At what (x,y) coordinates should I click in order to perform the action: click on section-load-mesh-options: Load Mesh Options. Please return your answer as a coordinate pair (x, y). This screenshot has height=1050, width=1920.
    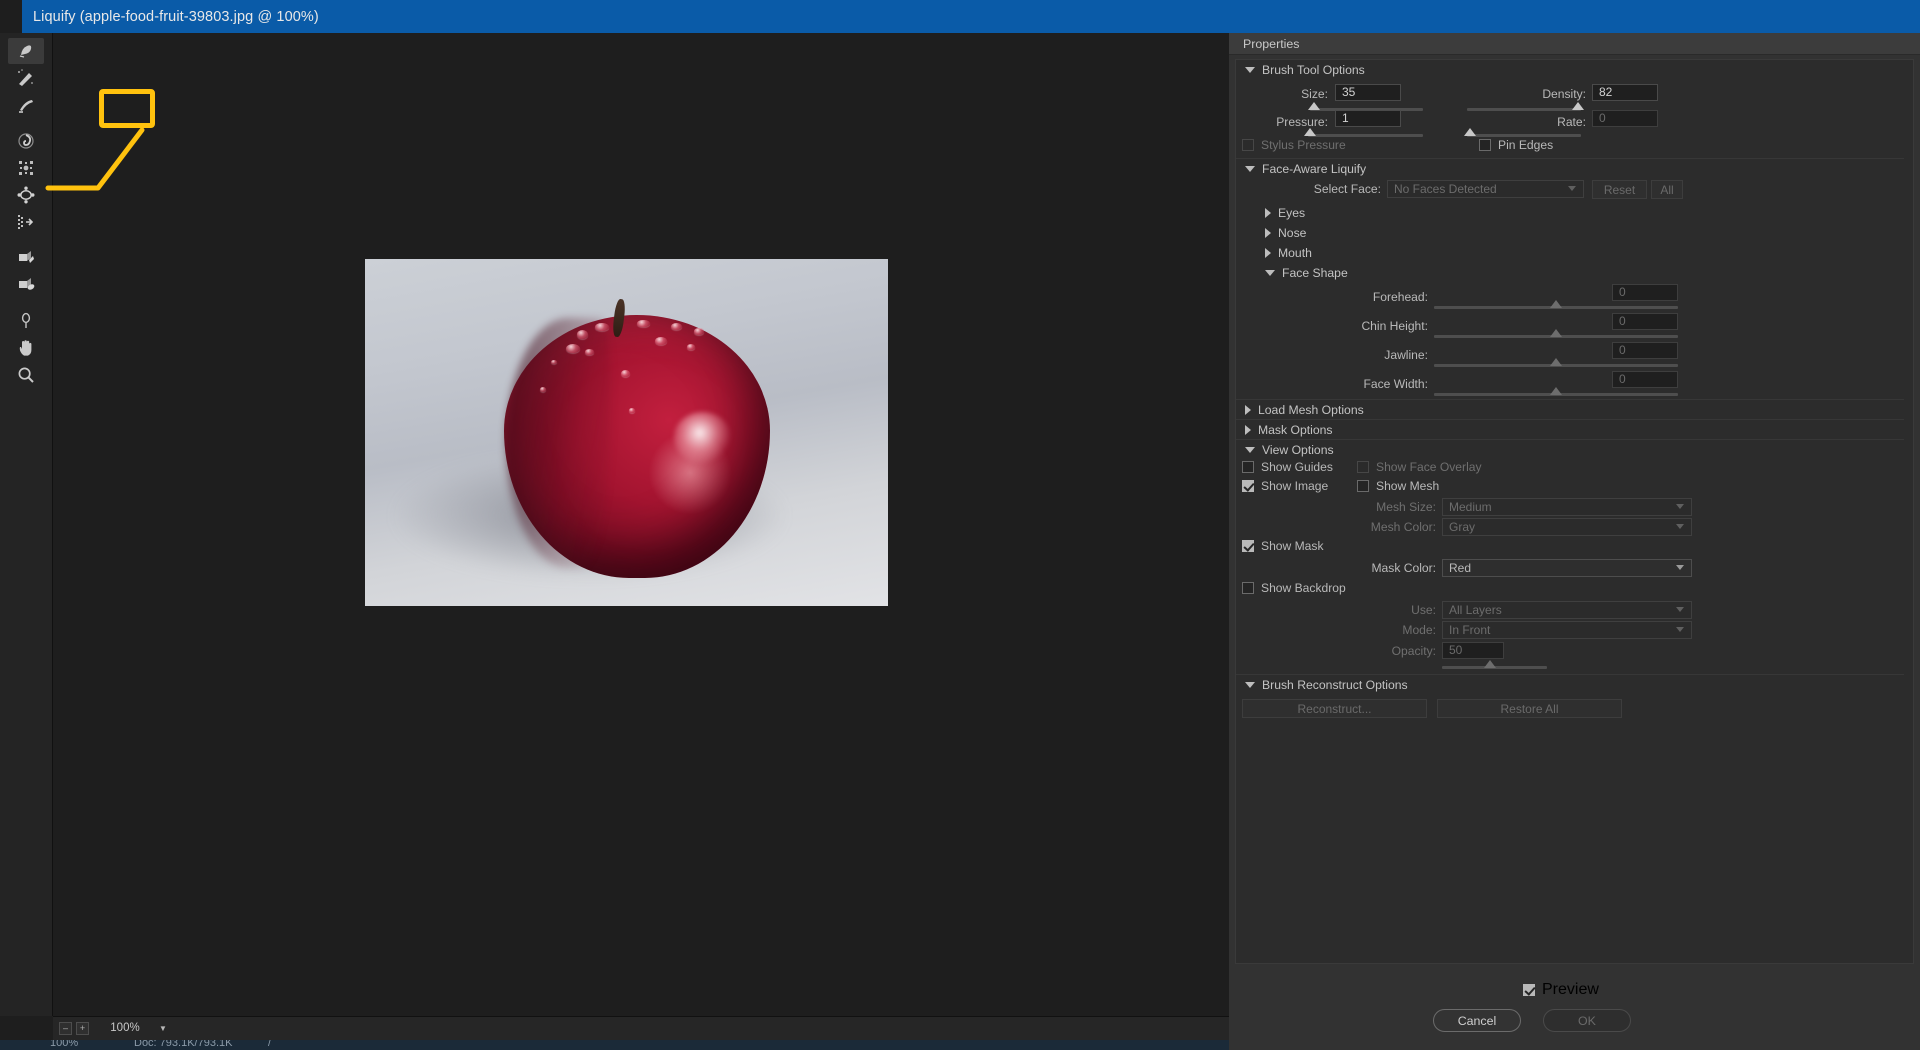
    Looking at the image, I should click on (1574, 409).